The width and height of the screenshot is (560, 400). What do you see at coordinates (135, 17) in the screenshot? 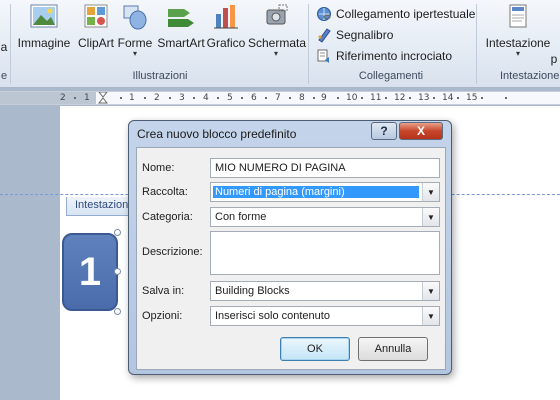
I see `shapes-icon` at bounding box center [135, 17].